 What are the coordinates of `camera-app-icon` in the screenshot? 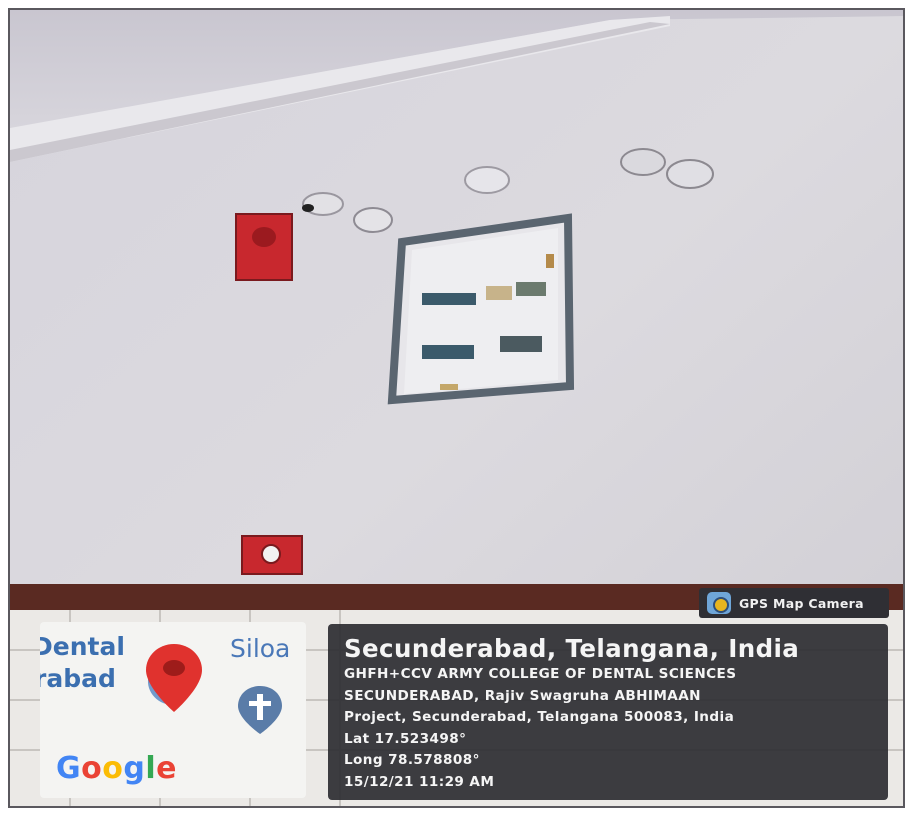 It's located at (719, 603).